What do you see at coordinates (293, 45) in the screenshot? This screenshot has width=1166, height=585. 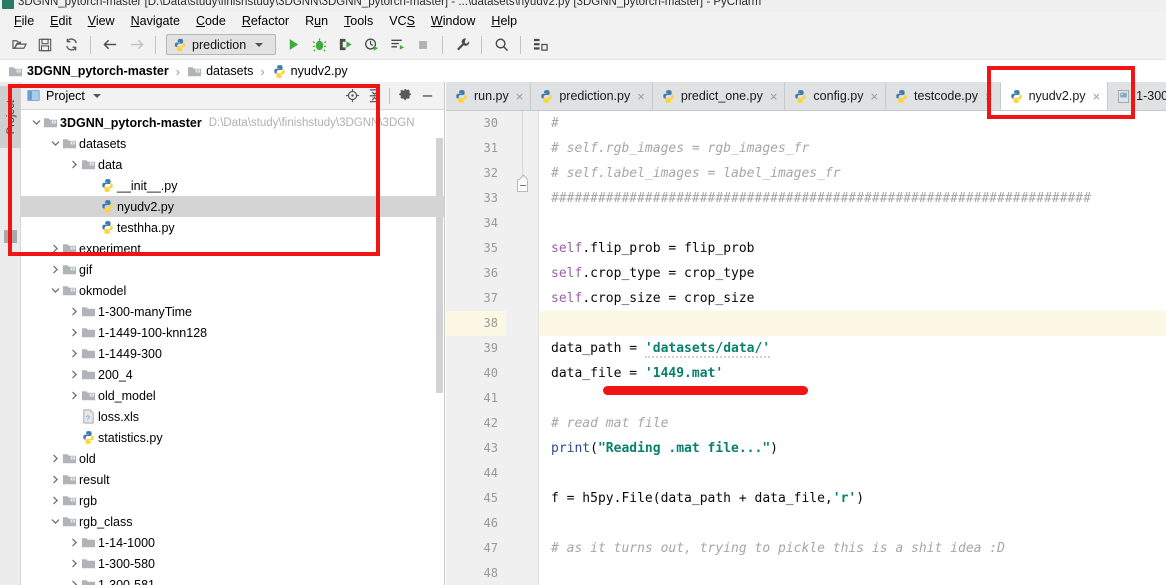 I see `run-icon` at bounding box center [293, 45].